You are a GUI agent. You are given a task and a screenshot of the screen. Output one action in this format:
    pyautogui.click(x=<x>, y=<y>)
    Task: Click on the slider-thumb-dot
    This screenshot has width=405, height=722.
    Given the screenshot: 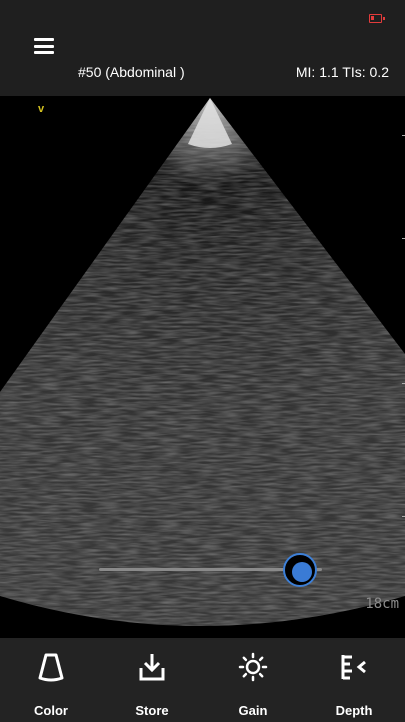 What is the action you would take?
    pyautogui.click(x=302, y=572)
    